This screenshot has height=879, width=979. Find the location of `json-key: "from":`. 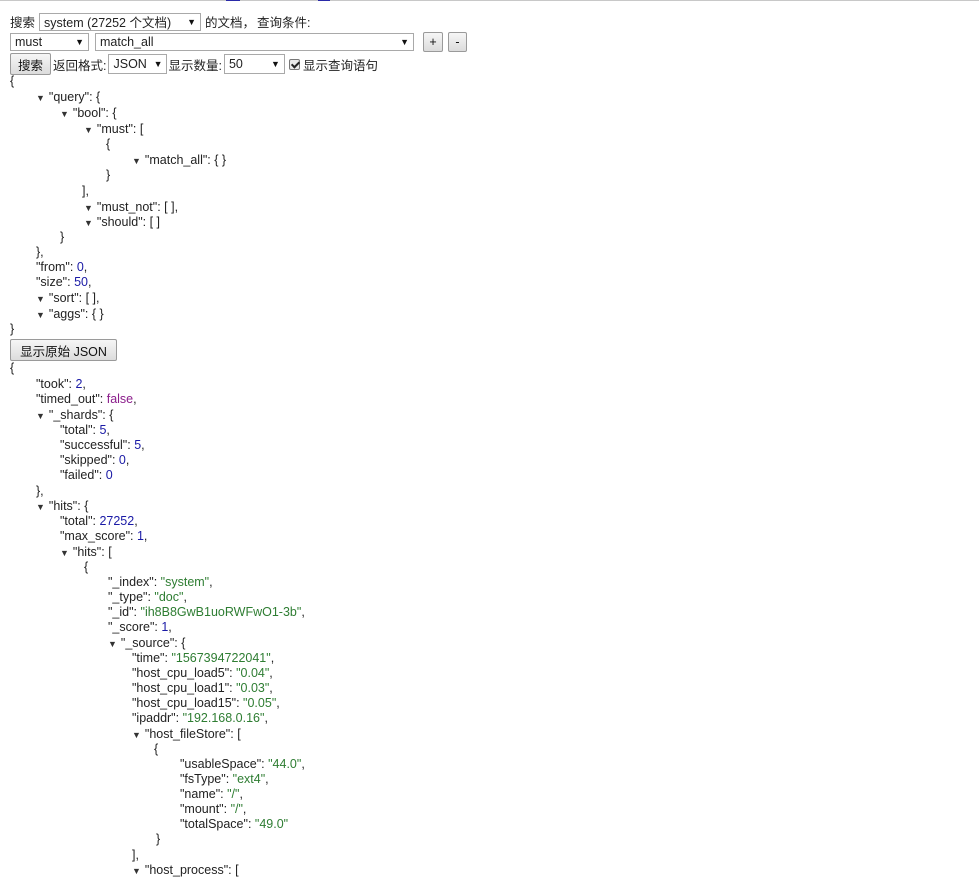

json-key: "from": is located at coordinates (56, 267).